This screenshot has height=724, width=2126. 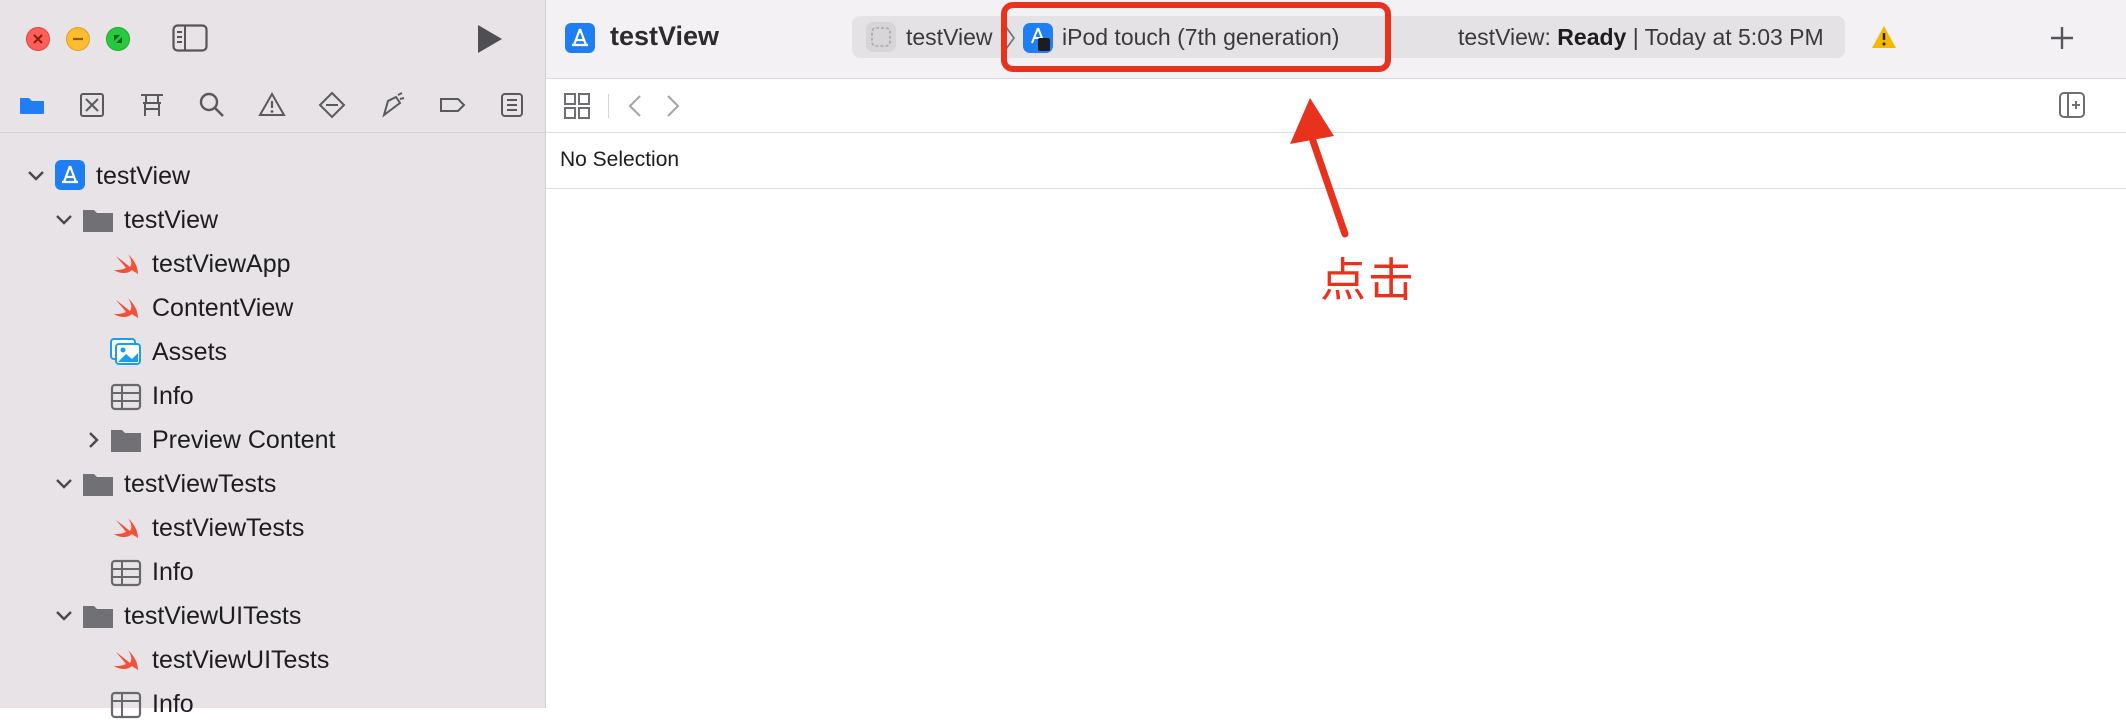 I want to click on close-icon, so click(x=38, y=39).